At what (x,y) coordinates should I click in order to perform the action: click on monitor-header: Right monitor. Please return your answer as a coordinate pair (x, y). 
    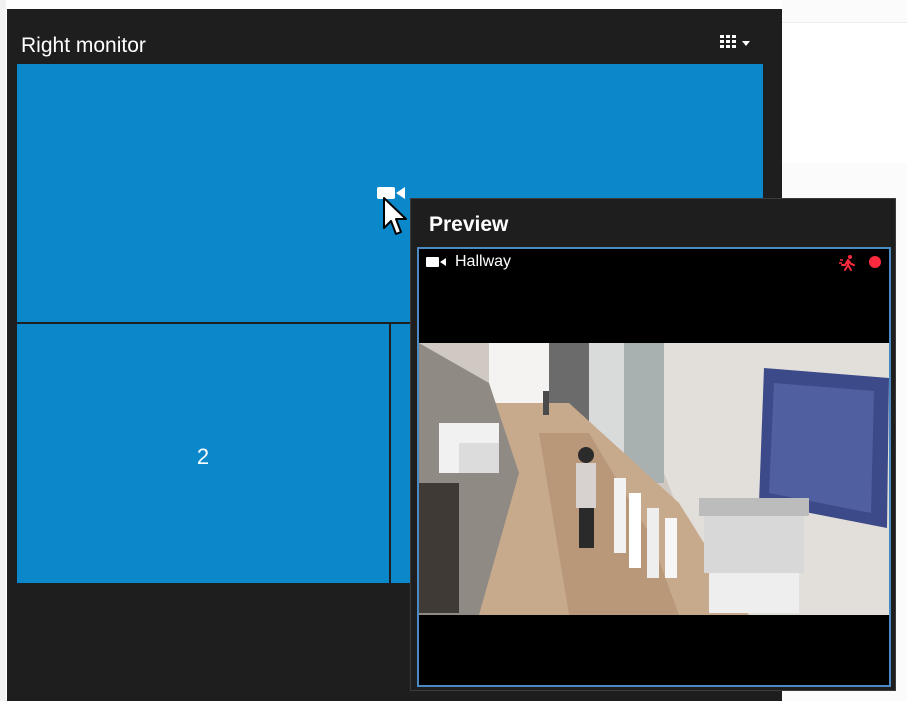
    Looking at the image, I should click on (394, 36).